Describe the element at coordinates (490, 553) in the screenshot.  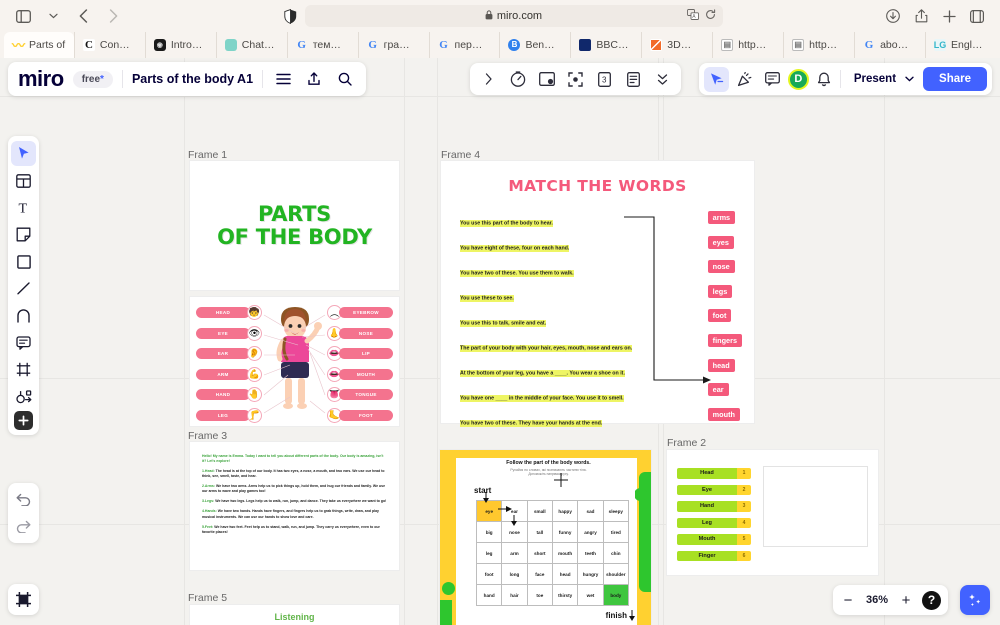
I see `board-game-cell: leg` at that location.